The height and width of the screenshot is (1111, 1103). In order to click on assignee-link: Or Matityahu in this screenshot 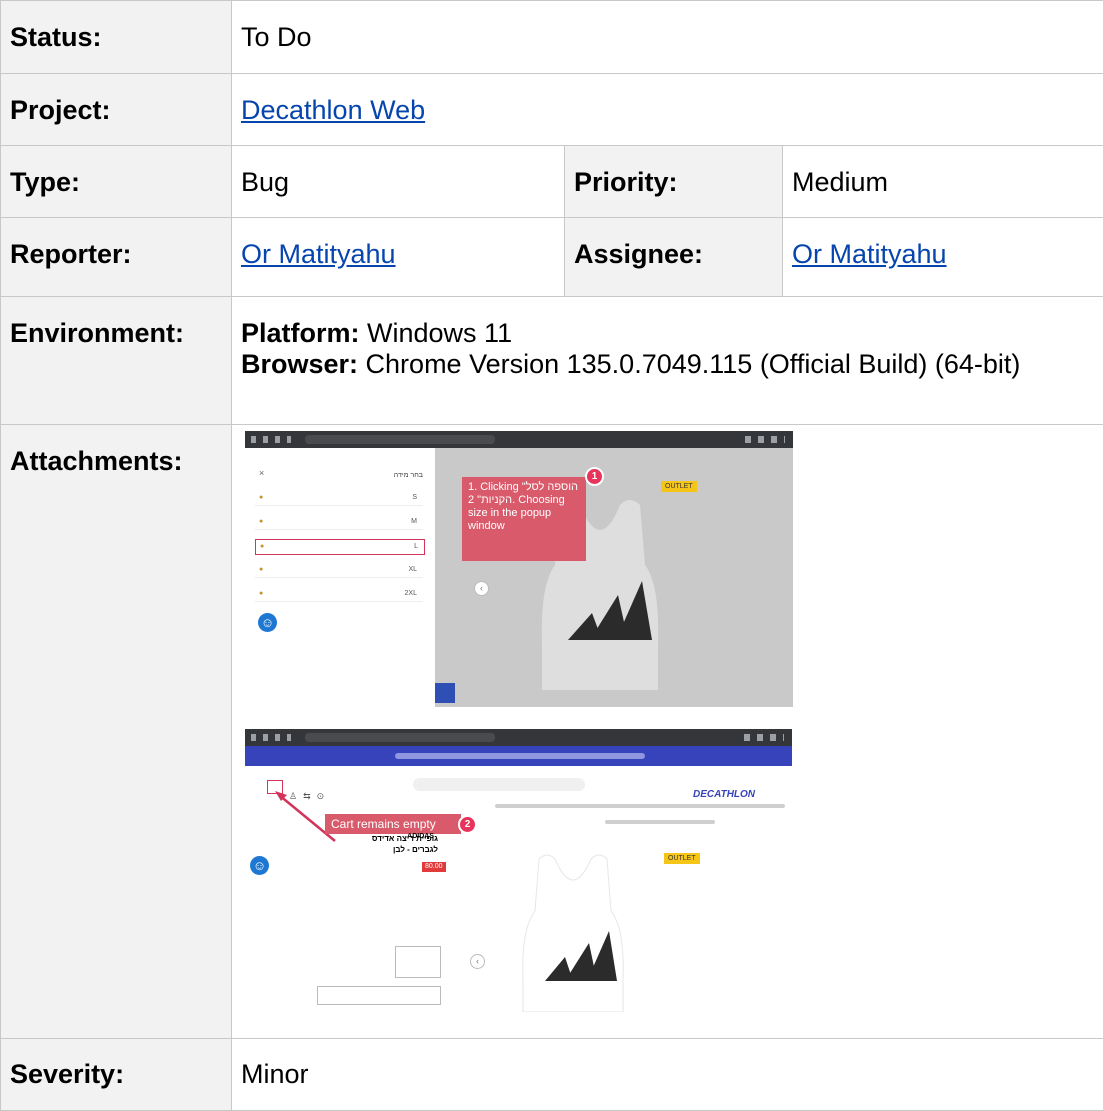, I will do `click(869, 254)`.